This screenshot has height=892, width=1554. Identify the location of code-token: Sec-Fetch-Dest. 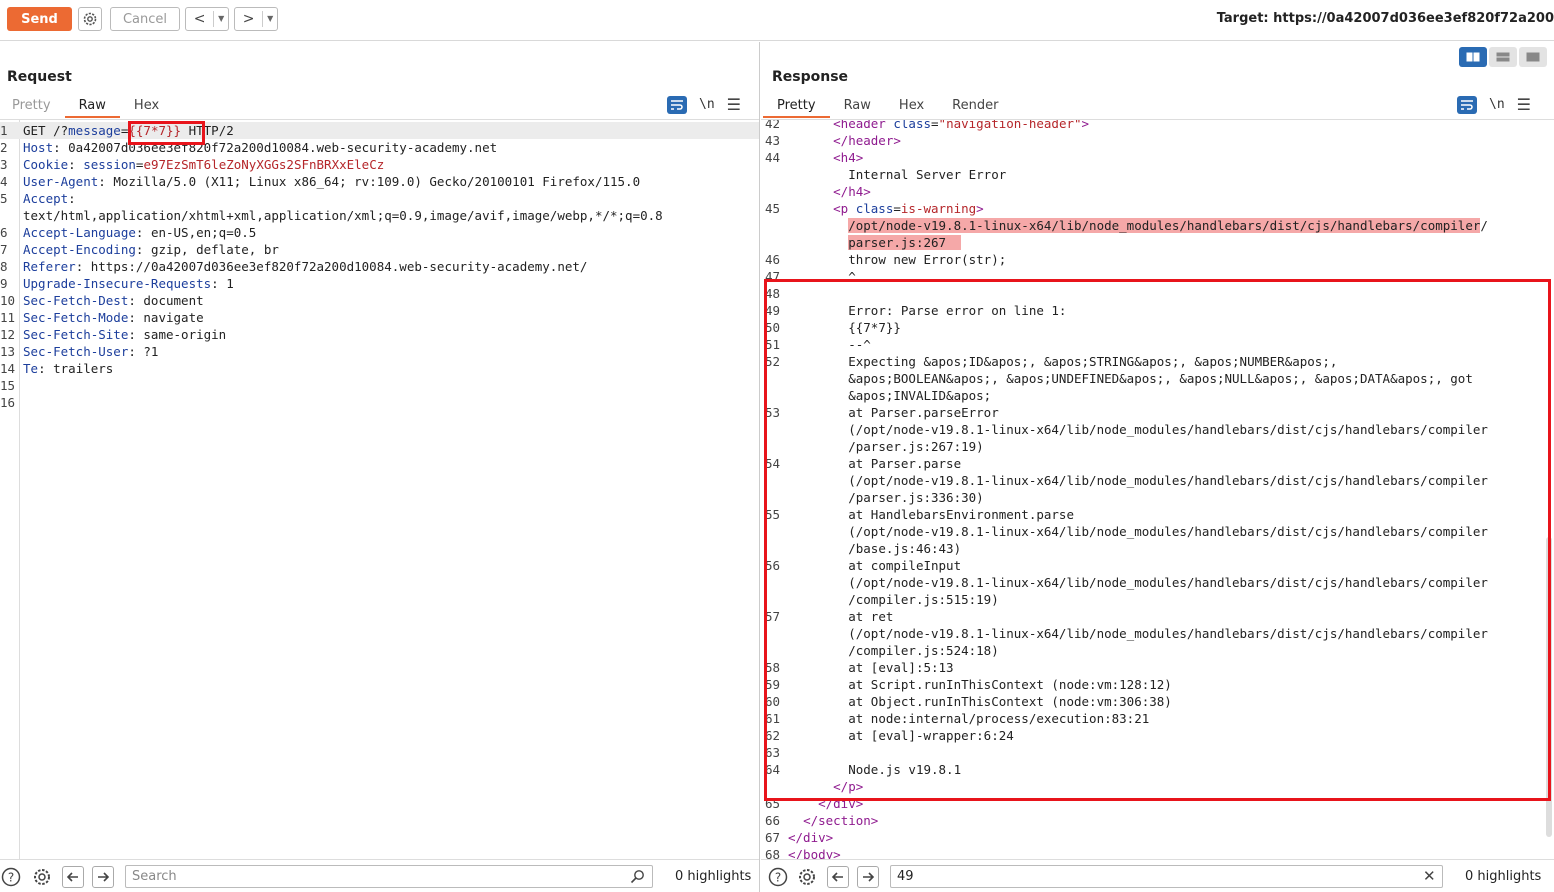
(76, 300).